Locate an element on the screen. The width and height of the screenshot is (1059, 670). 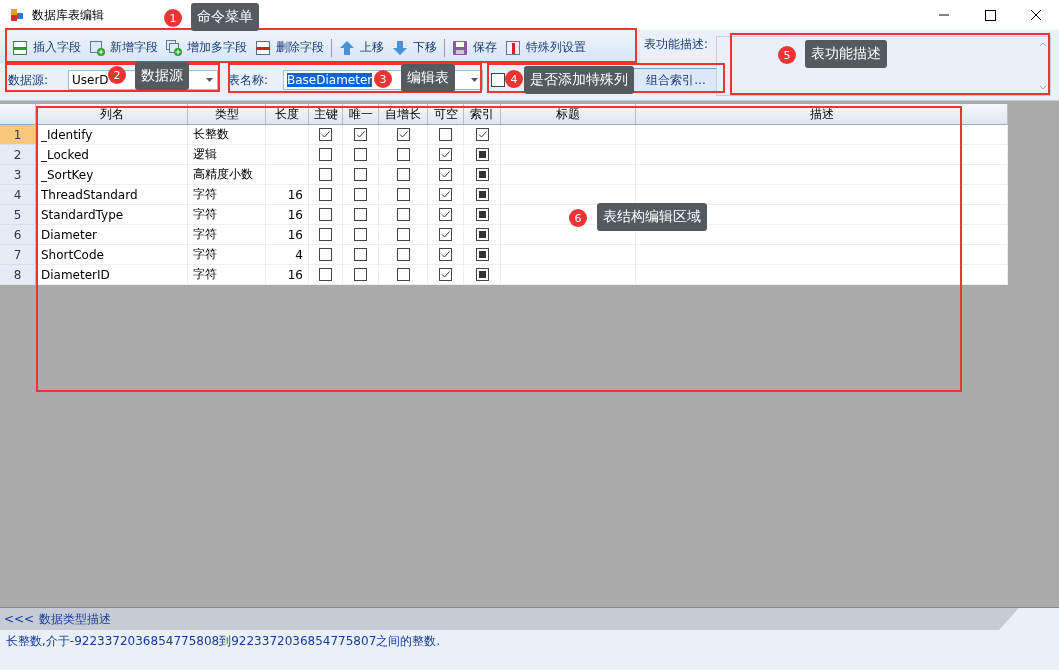
row-header: 1 is located at coordinates (18, 135).